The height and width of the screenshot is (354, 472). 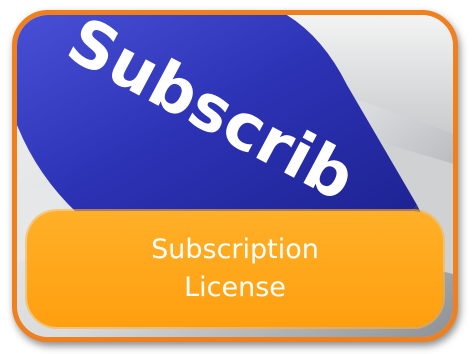 What do you see at coordinates (235, 249) in the screenshot?
I see `caption-line-subscription: Subscription` at bounding box center [235, 249].